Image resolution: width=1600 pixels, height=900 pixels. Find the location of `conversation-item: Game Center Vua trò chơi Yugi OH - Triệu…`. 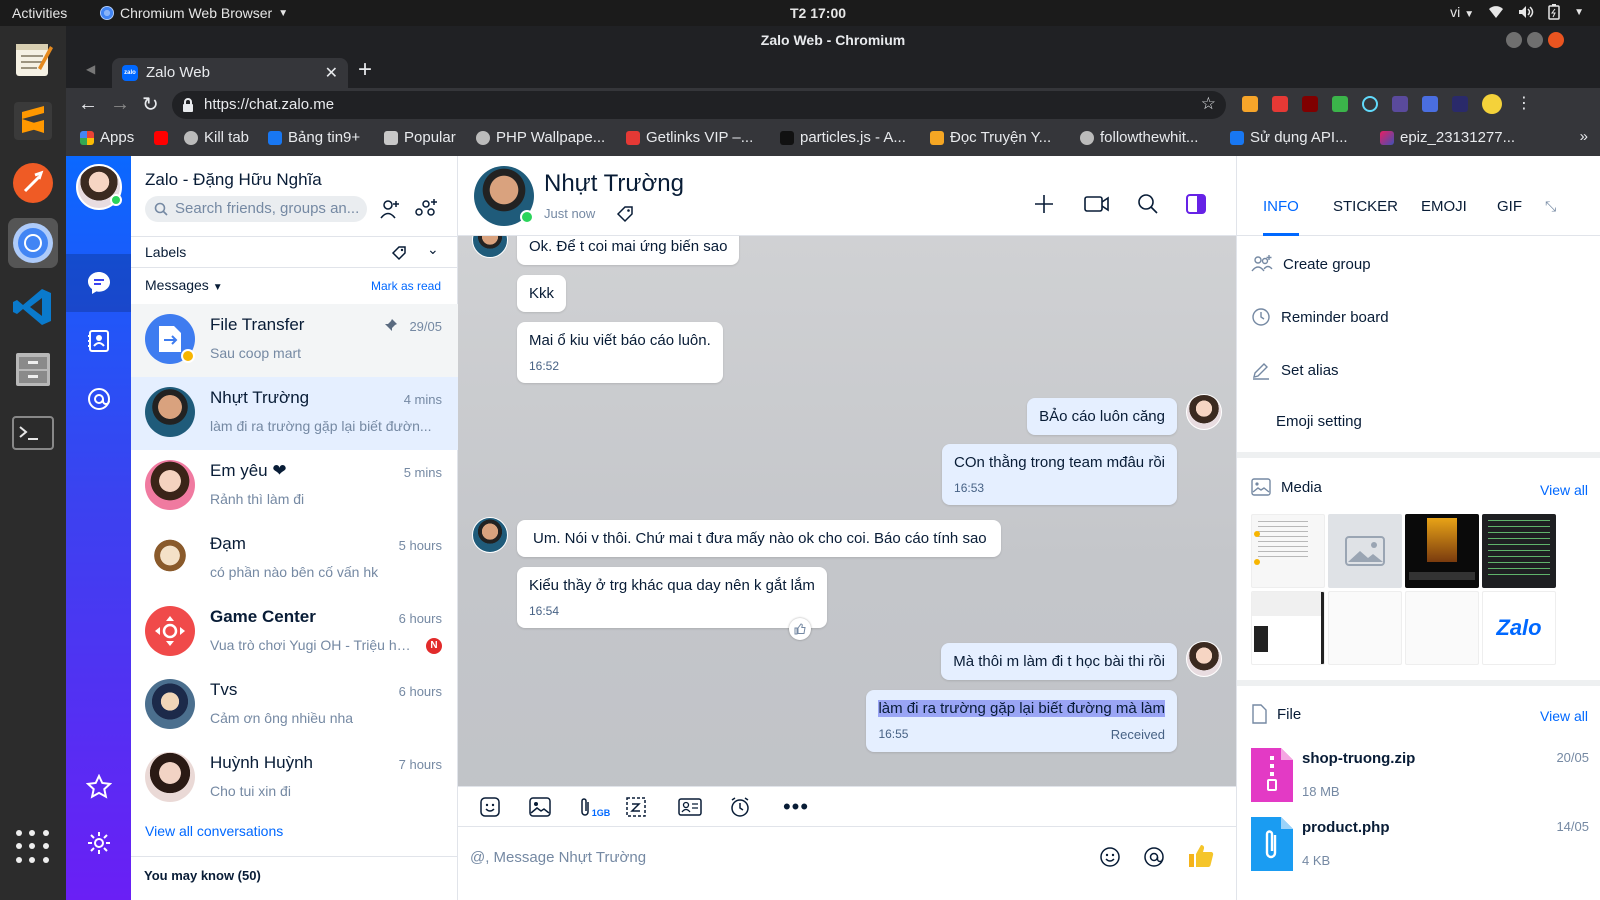

conversation-item: Game Center Vua trò chơi Yugi OH - Triệu… is located at coordinates (294, 632).